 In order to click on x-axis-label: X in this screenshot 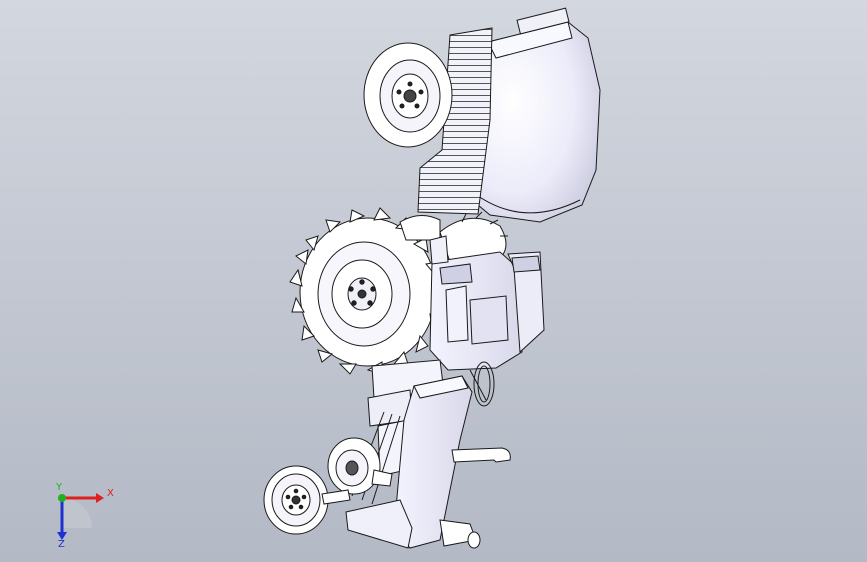, I will do `click(110, 493)`.